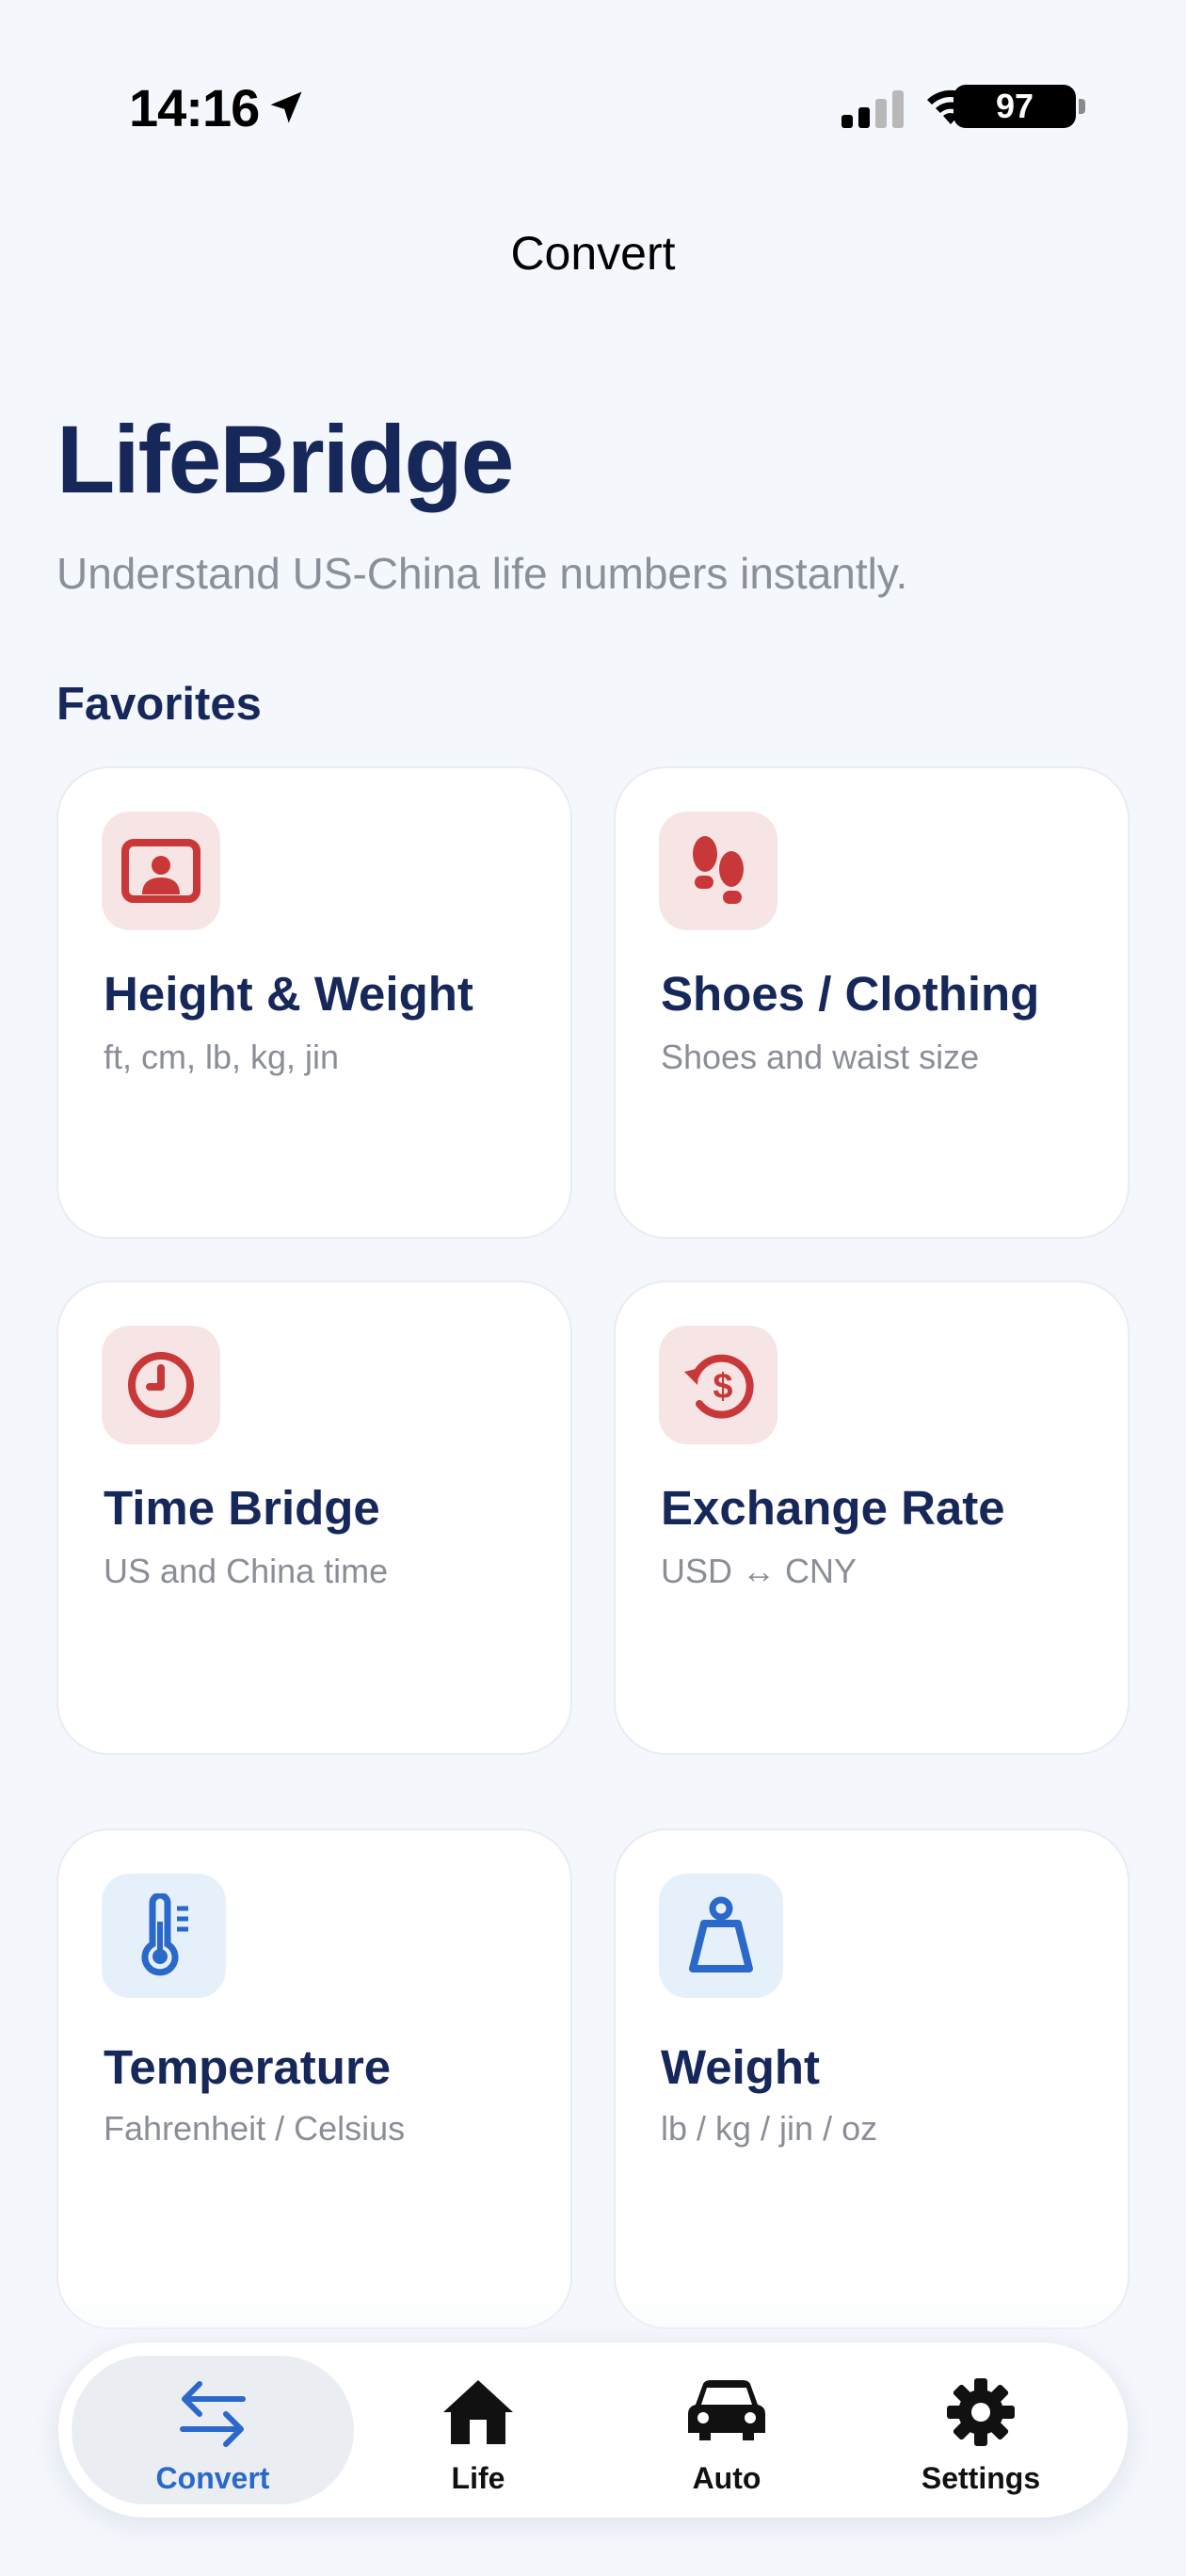 The width and height of the screenshot is (1186, 2576). I want to click on card-title: Exchange Rate, so click(833, 1508).